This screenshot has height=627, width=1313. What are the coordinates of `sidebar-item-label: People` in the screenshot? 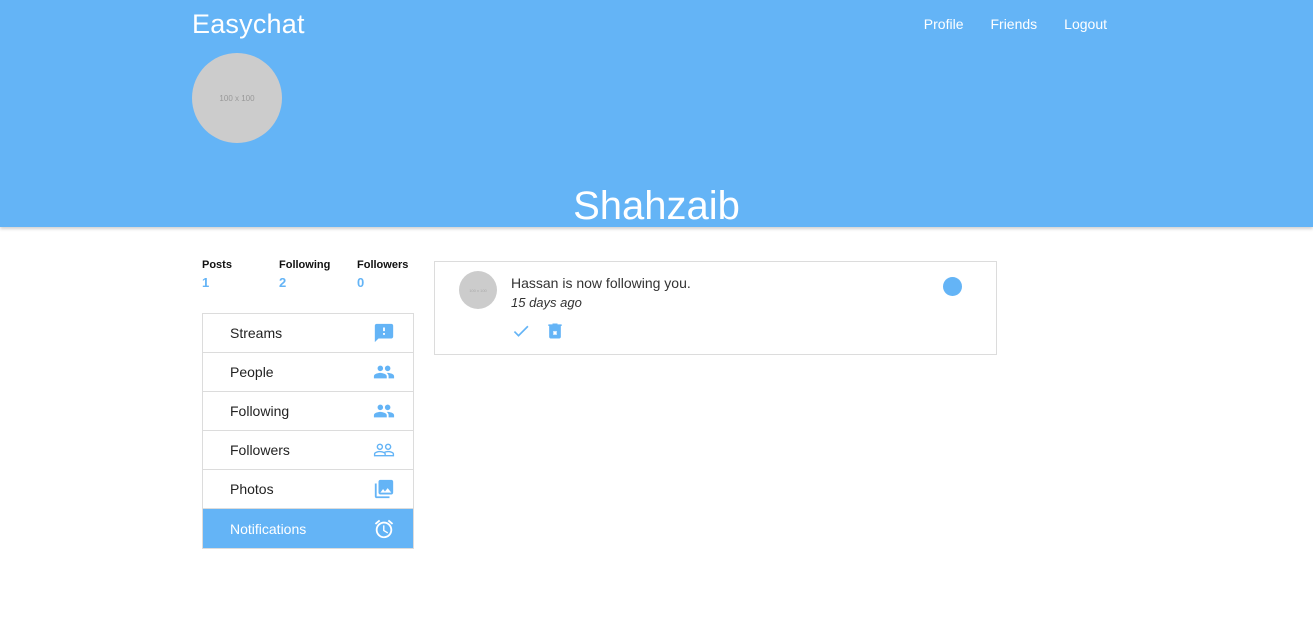 It's located at (252, 372).